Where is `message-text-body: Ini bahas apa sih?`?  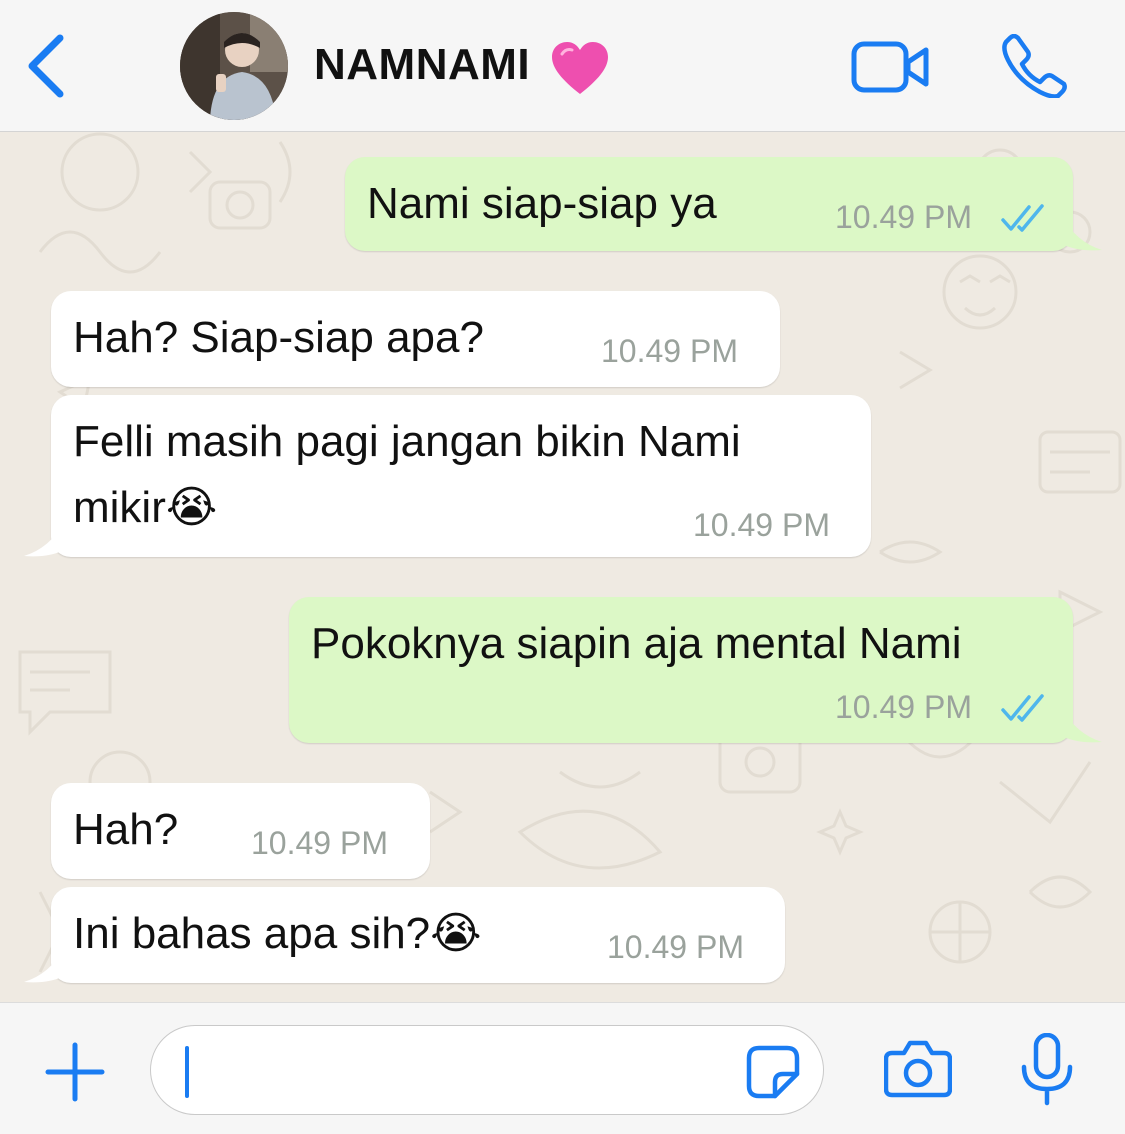 message-text-body: Ini bahas apa sih? is located at coordinates (252, 933).